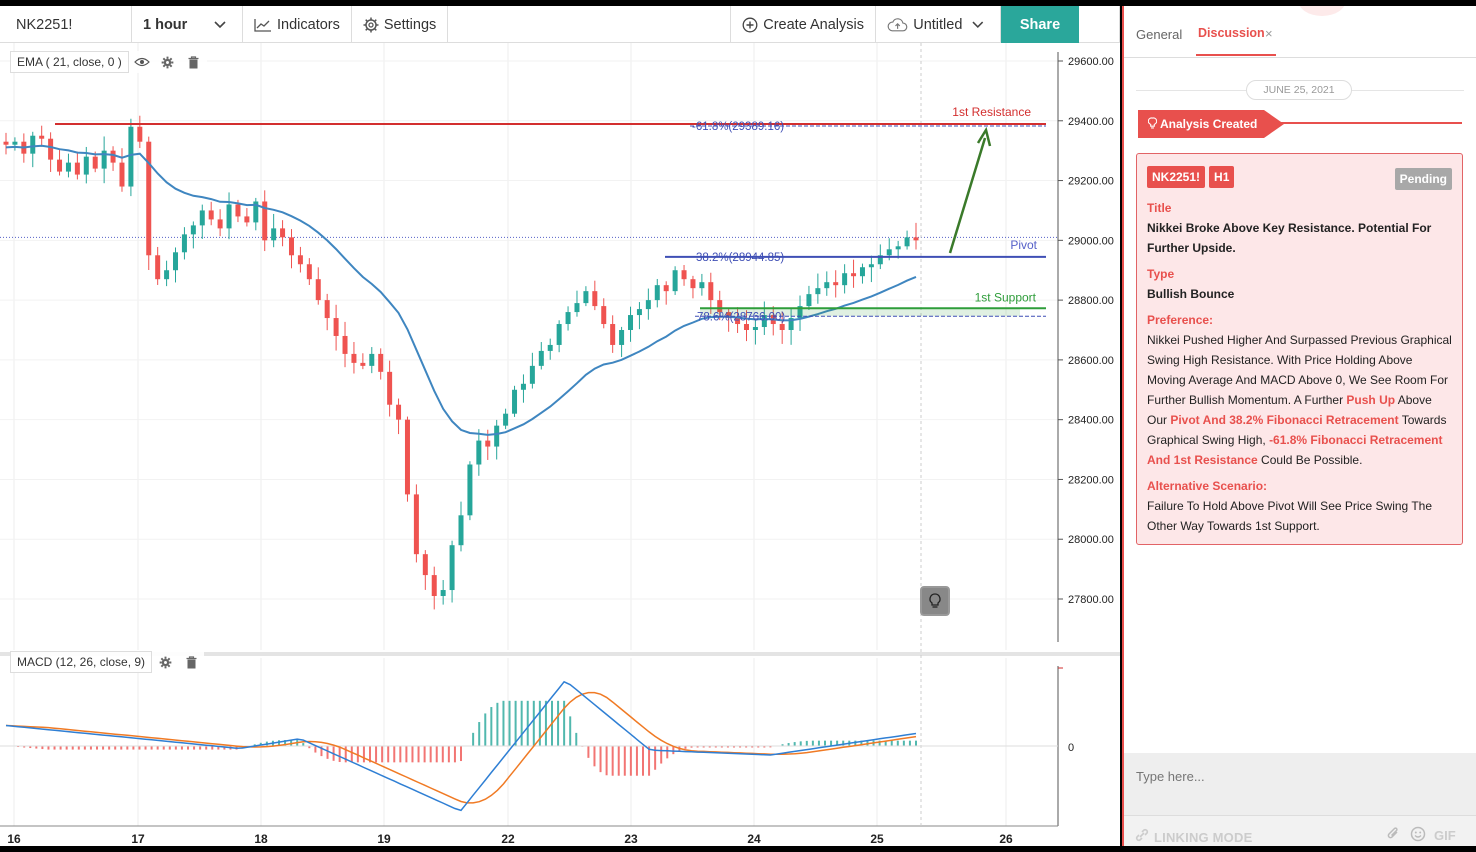  I want to click on link-icon, so click(1142, 835).